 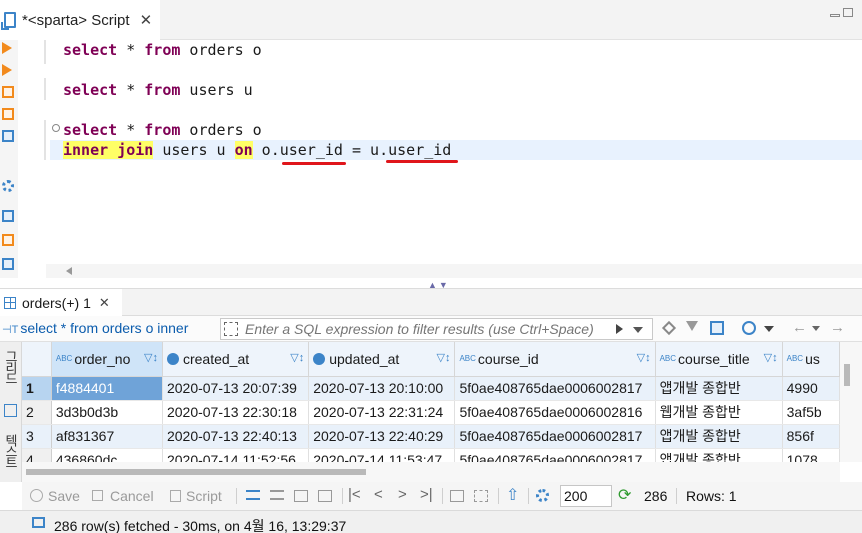 What do you see at coordinates (236, 412) in the screenshot?
I see `cell-created-at: 2020-07-13 22:30:18` at bounding box center [236, 412].